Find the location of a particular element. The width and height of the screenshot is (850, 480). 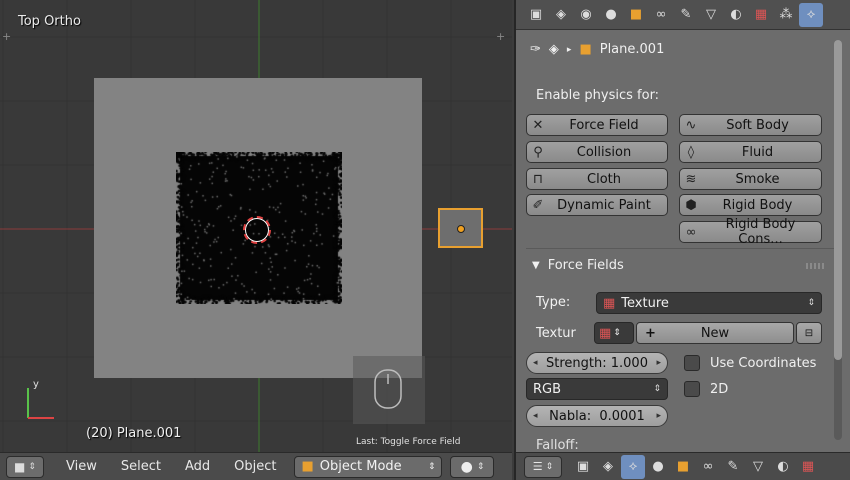

rigid-body-button: ⬢ Rigid Body is located at coordinates (750, 205).